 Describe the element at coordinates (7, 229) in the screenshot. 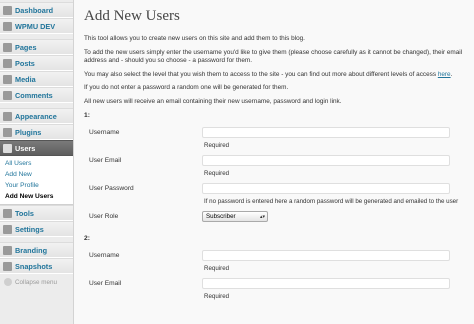

I see `settings-icon` at that location.